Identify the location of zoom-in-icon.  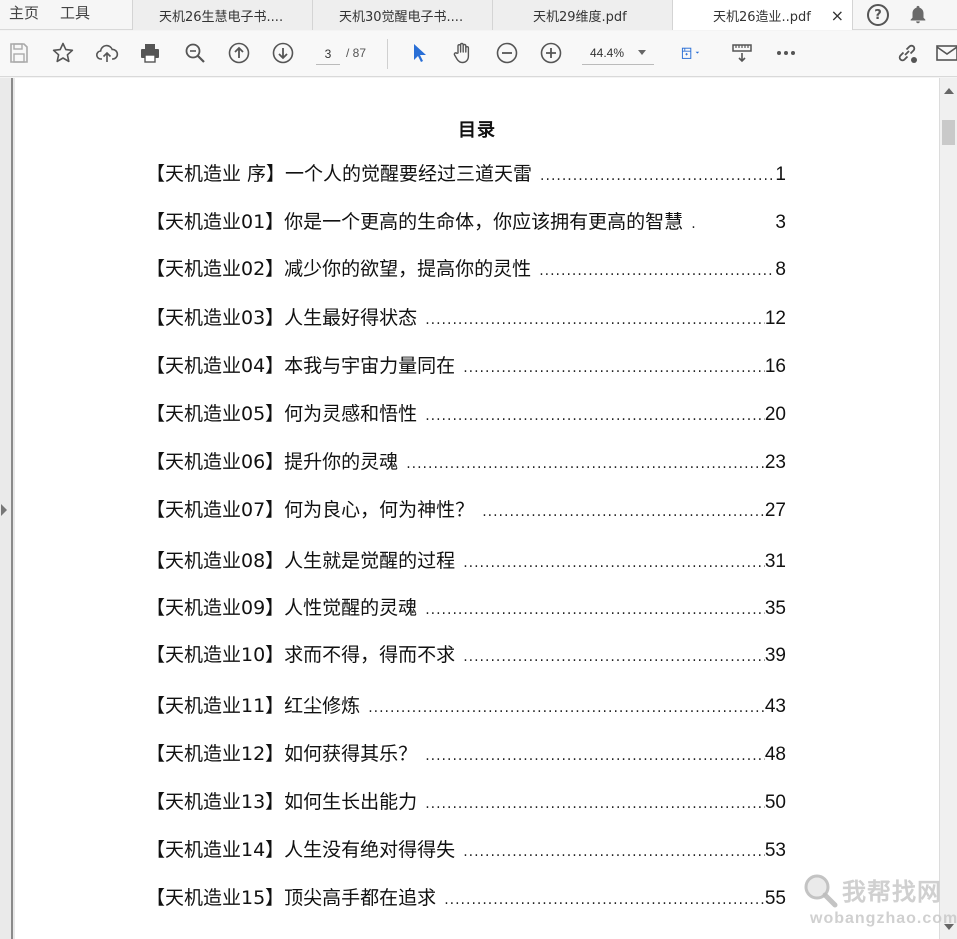
(551, 53).